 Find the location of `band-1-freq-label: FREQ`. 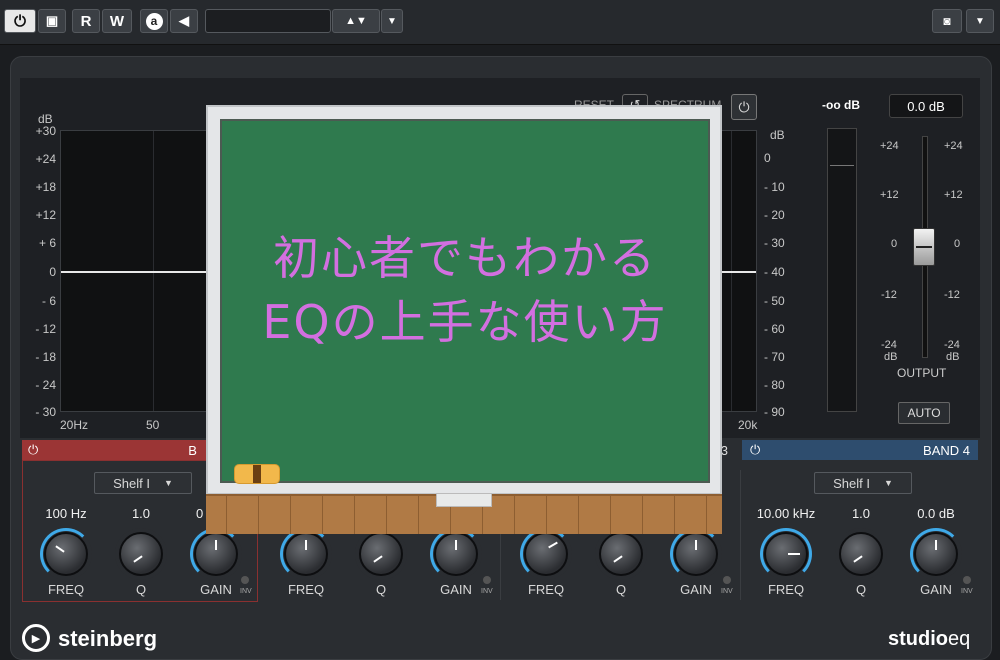

band-1-freq-label: FREQ is located at coordinates (66, 589).